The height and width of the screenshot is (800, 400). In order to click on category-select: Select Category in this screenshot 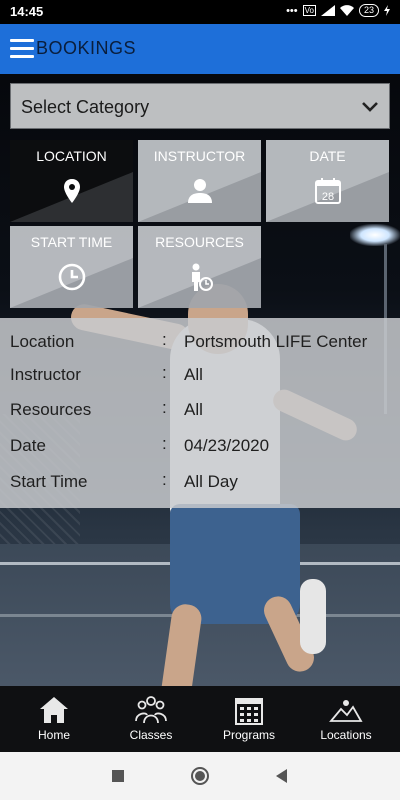, I will do `click(200, 106)`.